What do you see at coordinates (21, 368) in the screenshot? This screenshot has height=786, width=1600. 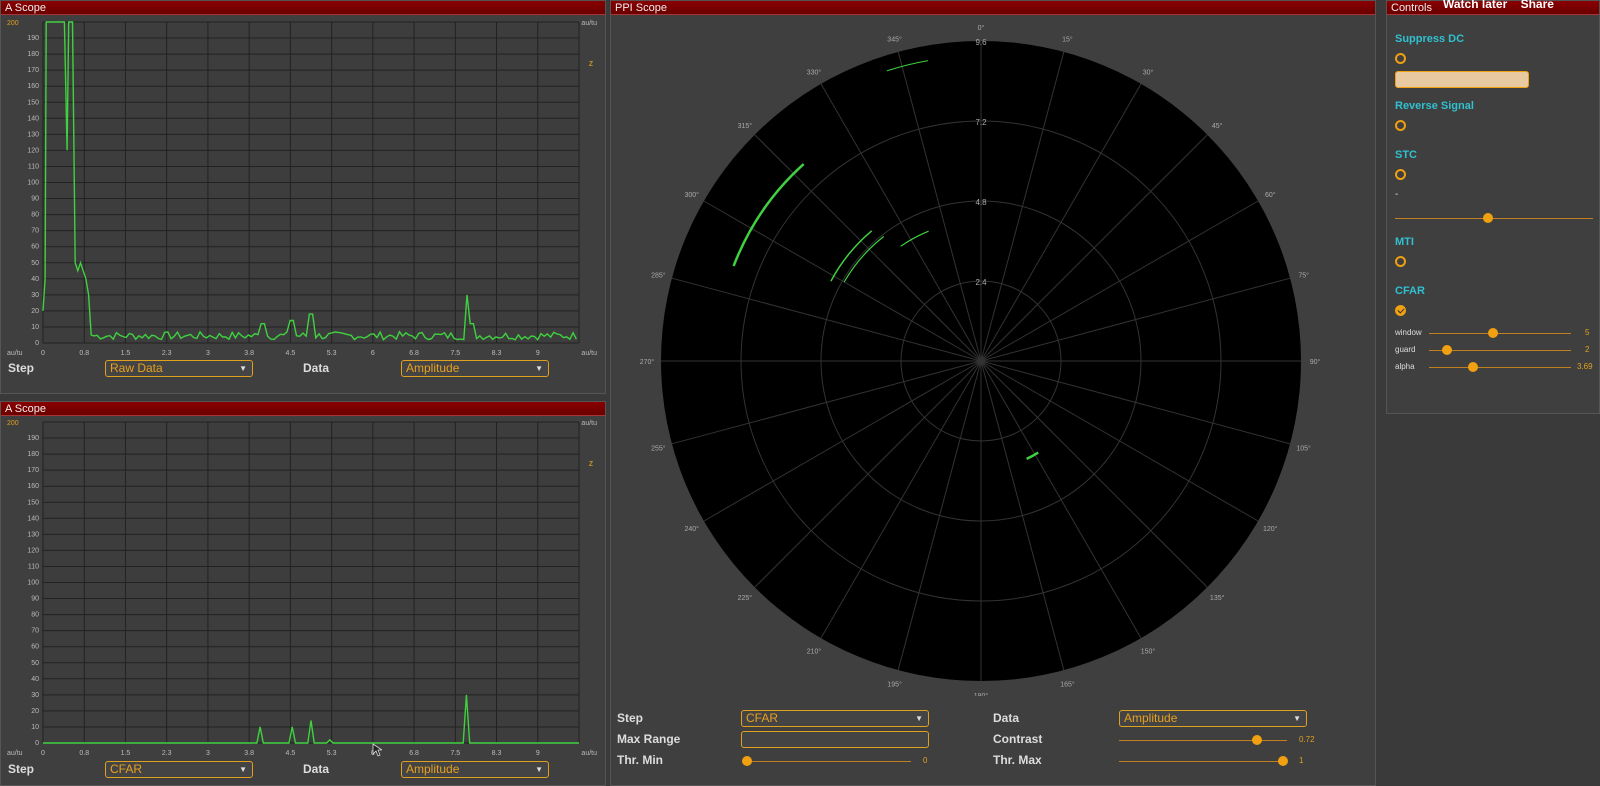 I see `ascope-top-step-label: Step` at bounding box center [21, 368].